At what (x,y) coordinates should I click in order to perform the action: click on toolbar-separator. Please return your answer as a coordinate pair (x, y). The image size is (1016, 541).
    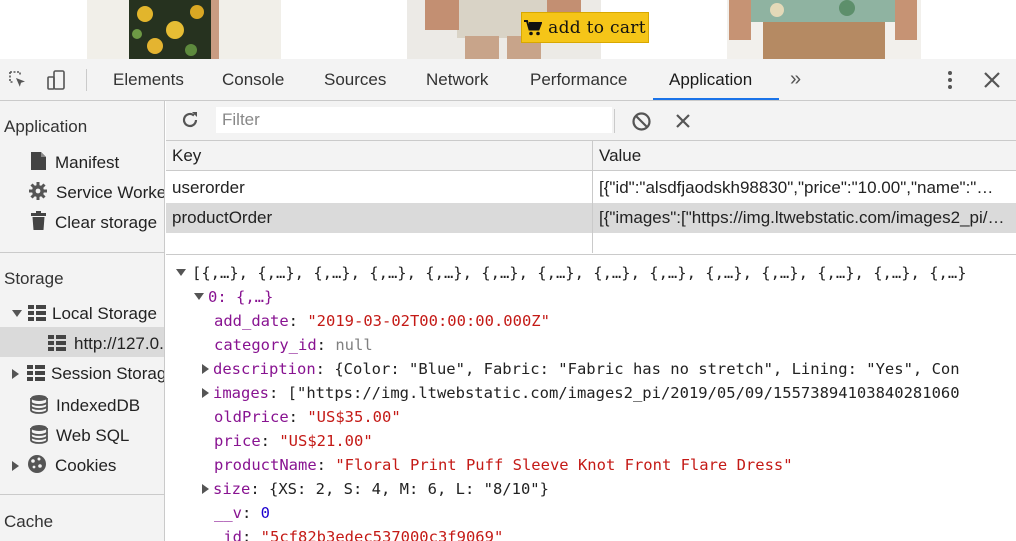
    Looking at the image, I should click on (86, 80).